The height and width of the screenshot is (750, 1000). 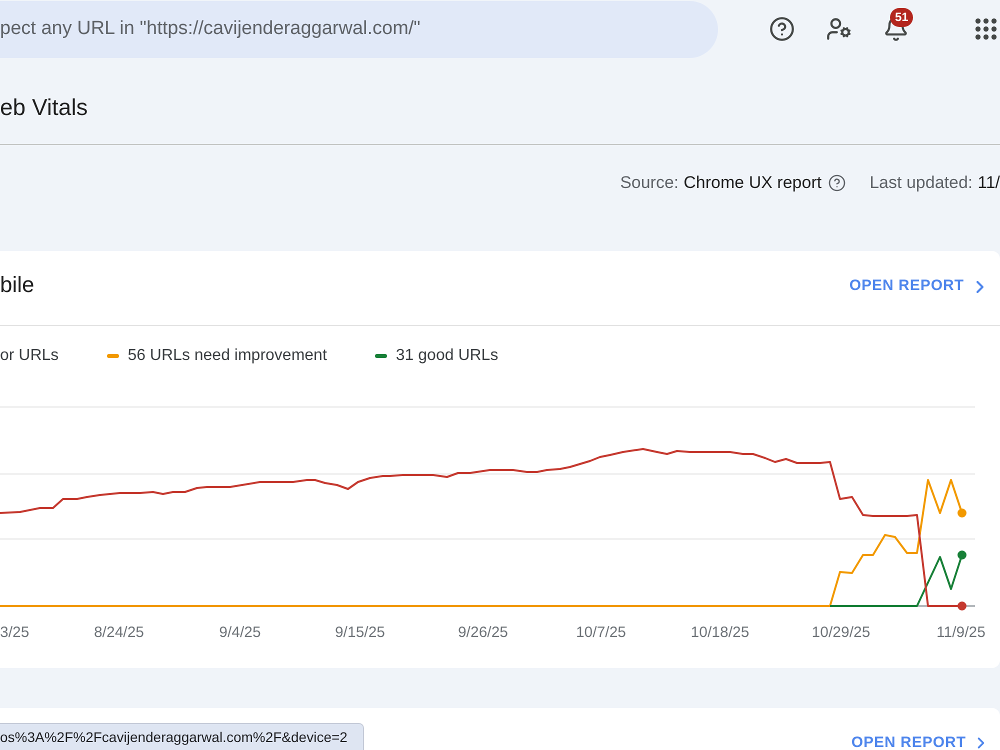 I want to click on legend-label: or URLs, so click(x=29, y=356).